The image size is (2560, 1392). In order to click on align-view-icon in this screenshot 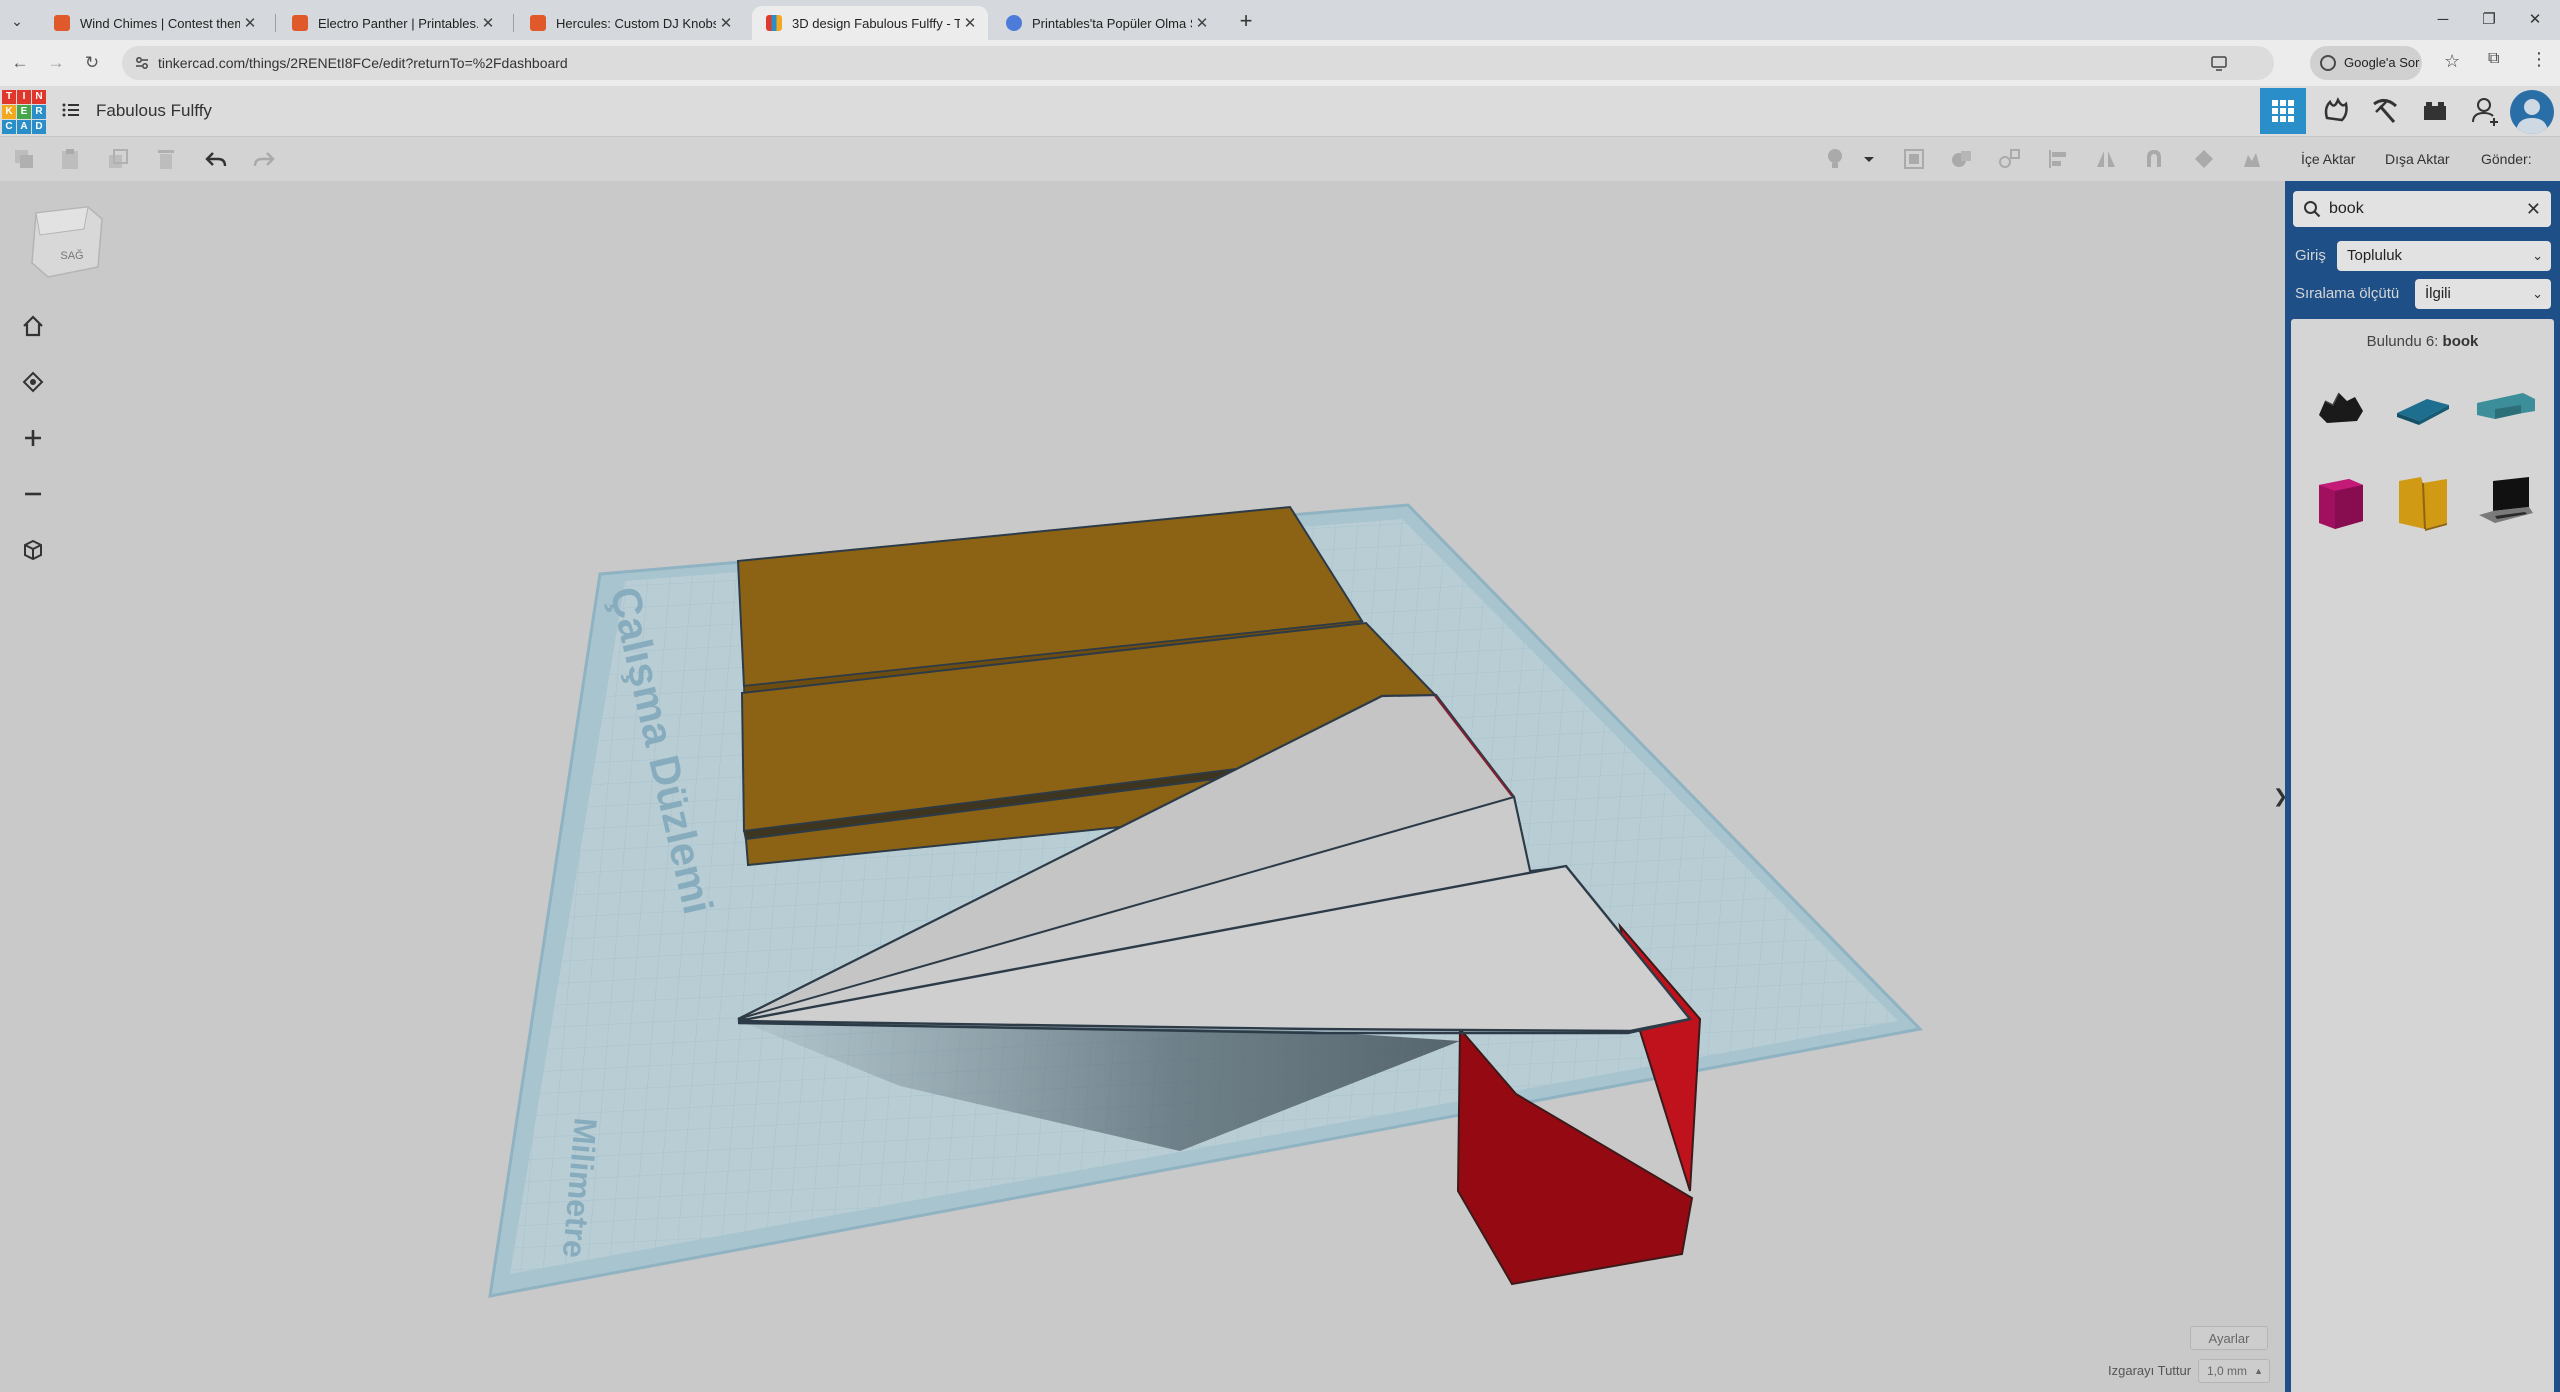, I will do `click(1914, 159)`.